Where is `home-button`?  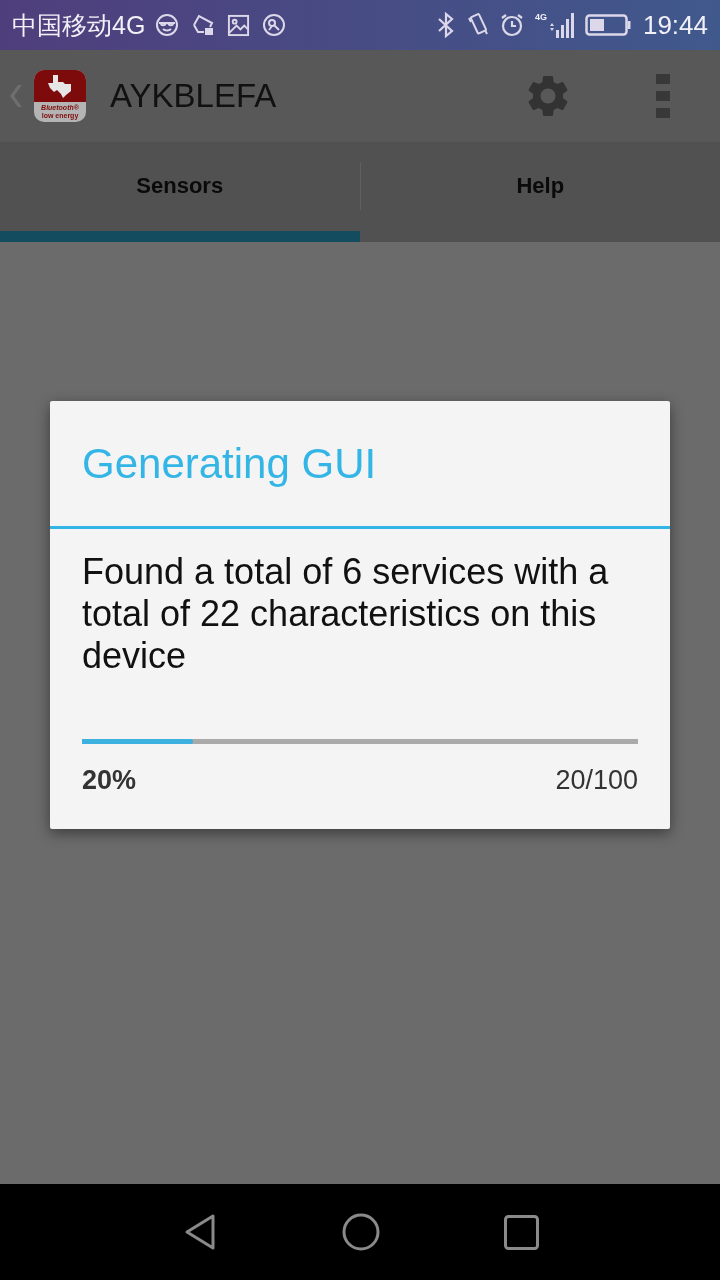
home-button is located at coordinates (361, 1232).